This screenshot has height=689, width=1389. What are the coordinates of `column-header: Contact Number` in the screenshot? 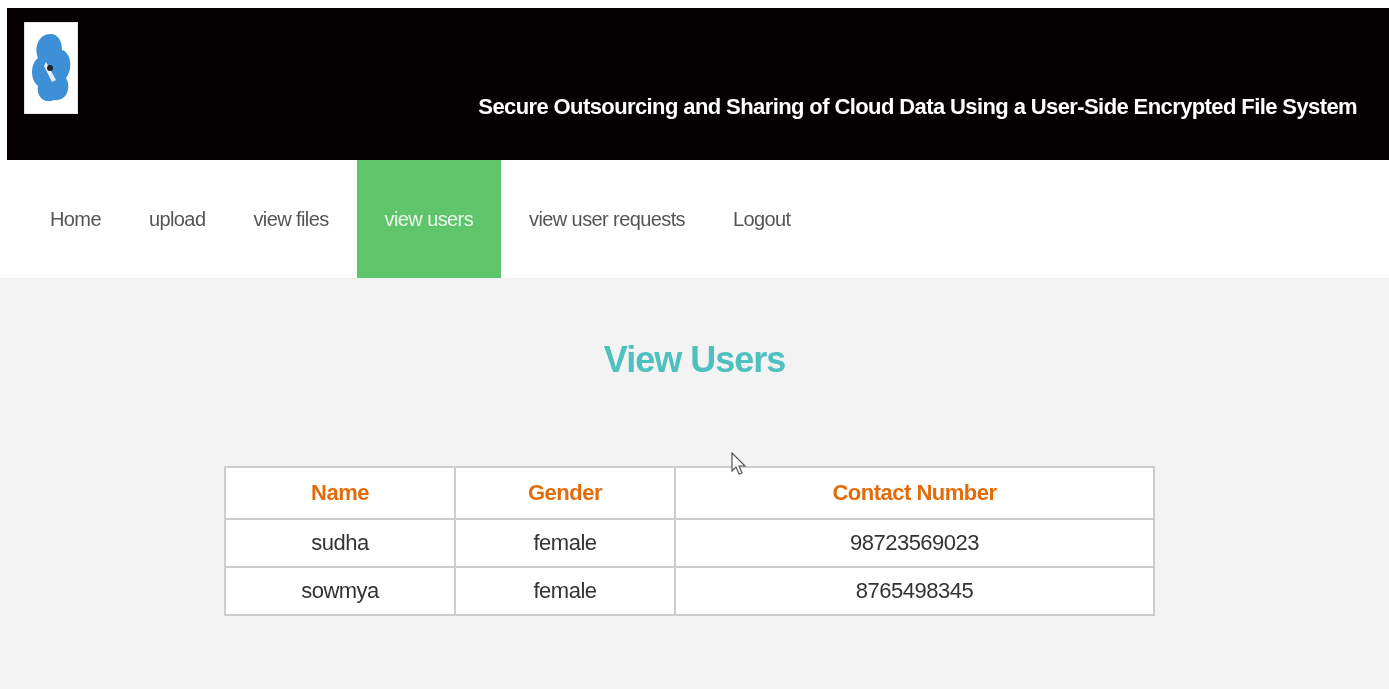 It's located at (914, 493).